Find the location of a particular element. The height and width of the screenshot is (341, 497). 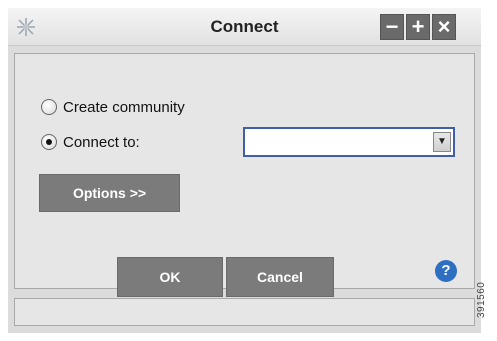

connect-to-select: ▼ is located at coordinates (349, 142).